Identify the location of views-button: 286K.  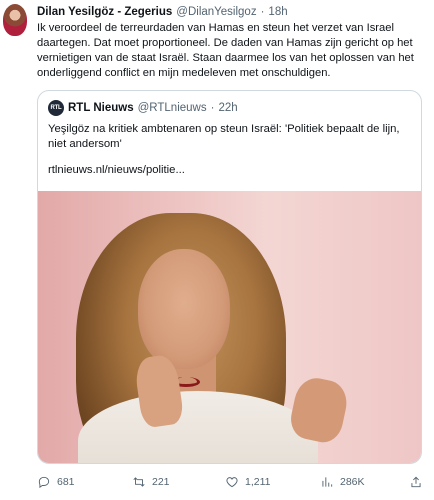
(342, 482).